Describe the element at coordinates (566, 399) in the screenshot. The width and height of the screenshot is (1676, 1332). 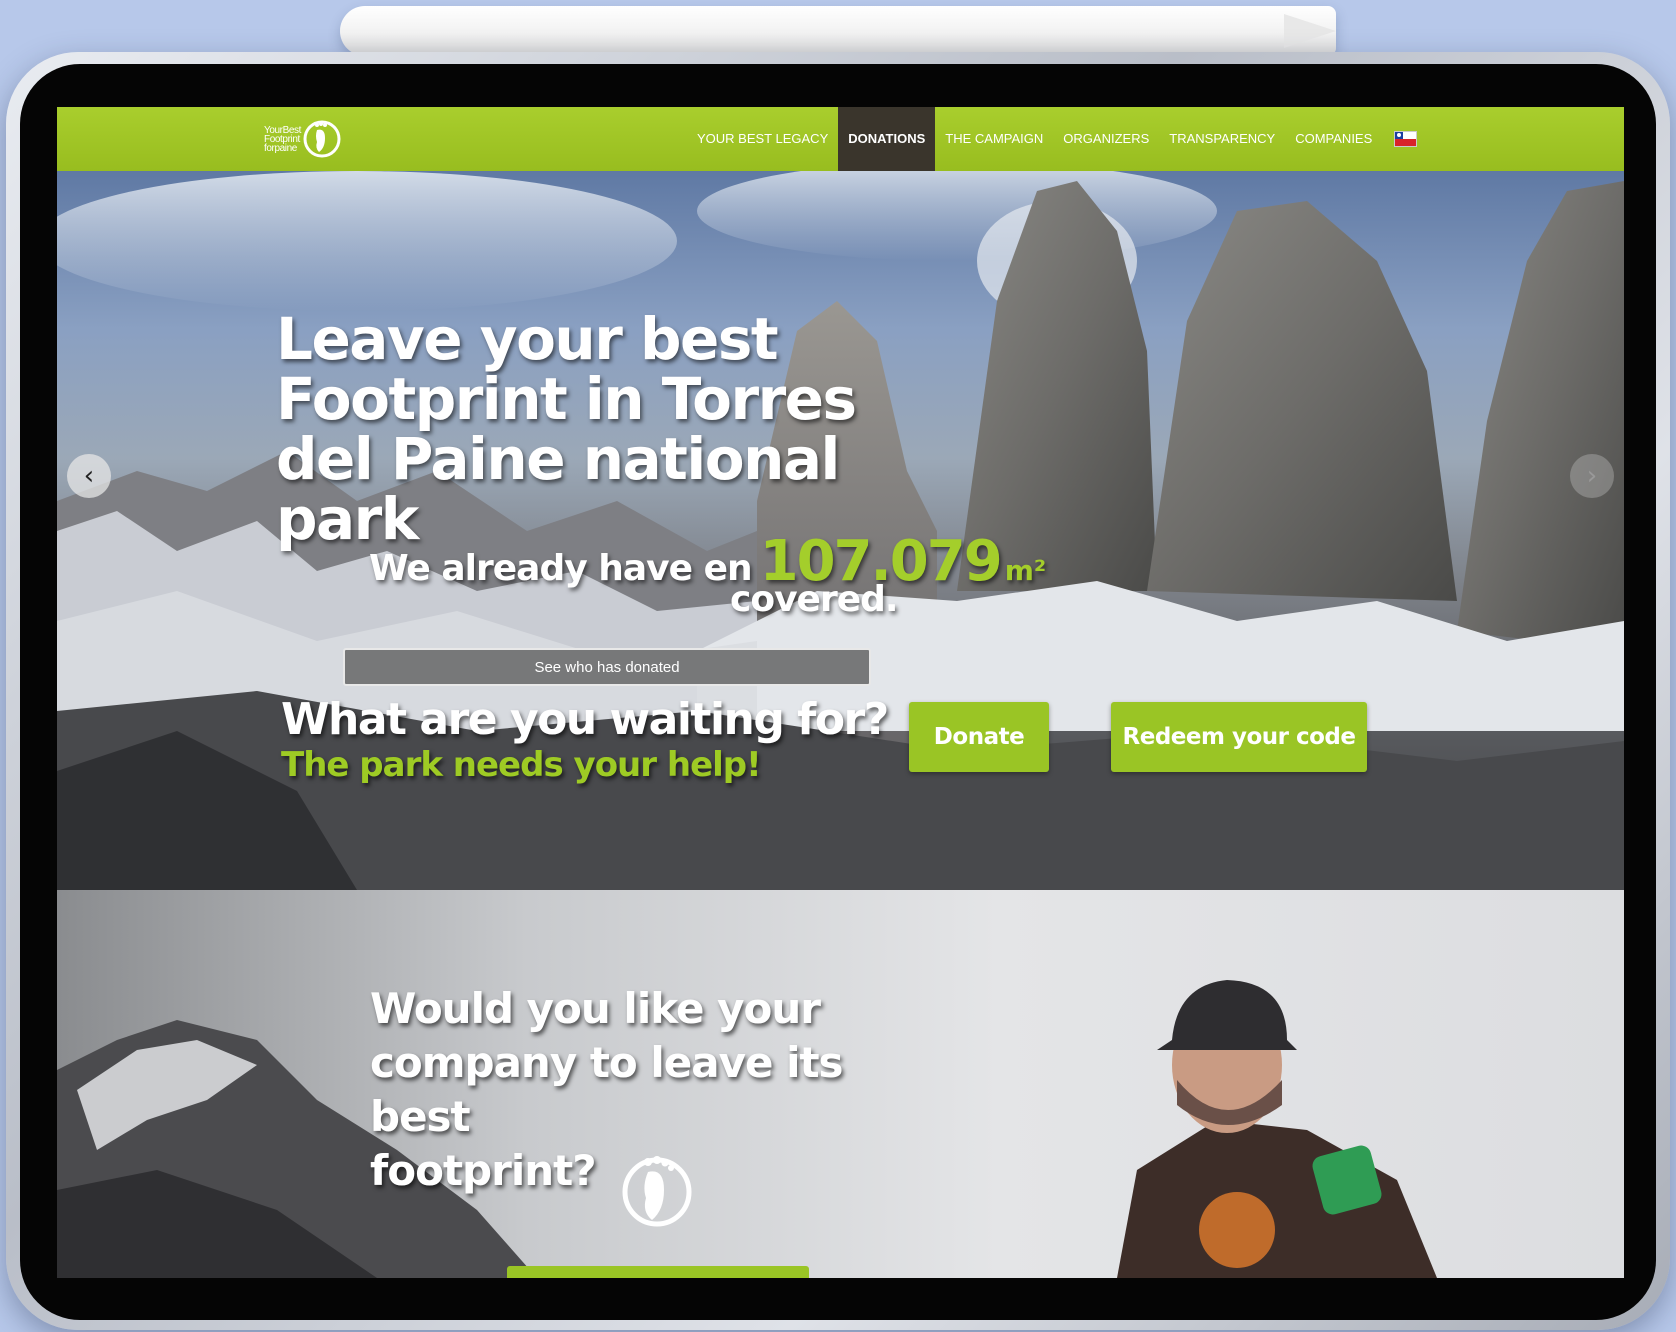
I see `hero-title-line-2: Footprint in Torres` at that location.